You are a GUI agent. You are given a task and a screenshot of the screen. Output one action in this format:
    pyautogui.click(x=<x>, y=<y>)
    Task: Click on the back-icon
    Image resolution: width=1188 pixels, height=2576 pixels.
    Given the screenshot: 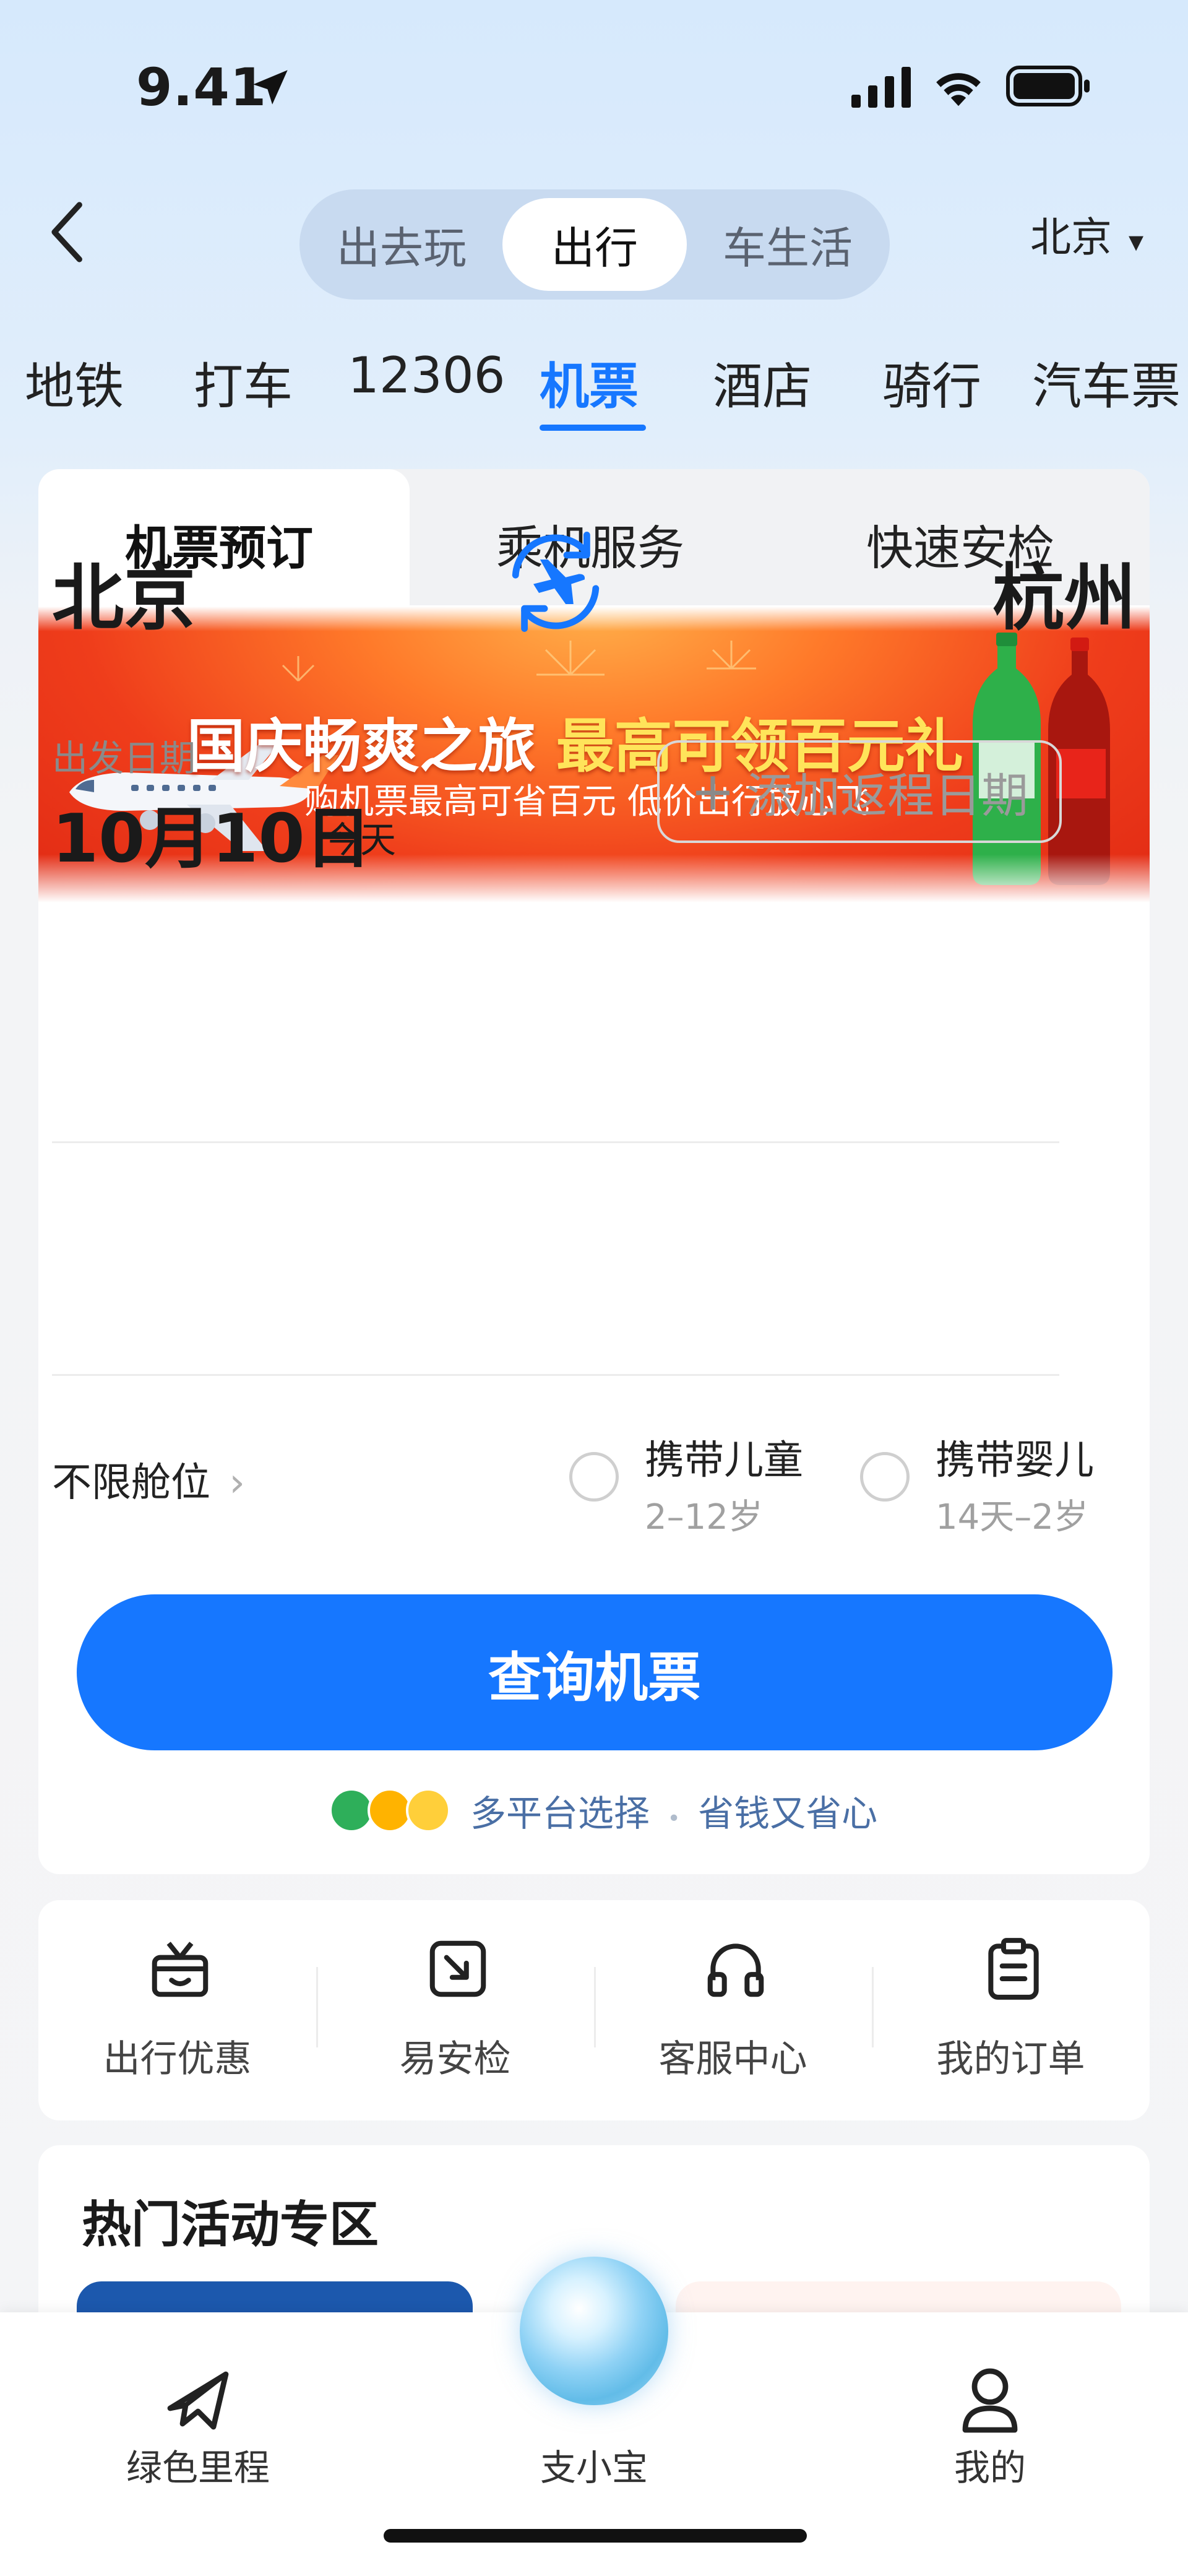 What is the action you would take?
    pyautogui.click(x=68, y=232)
    